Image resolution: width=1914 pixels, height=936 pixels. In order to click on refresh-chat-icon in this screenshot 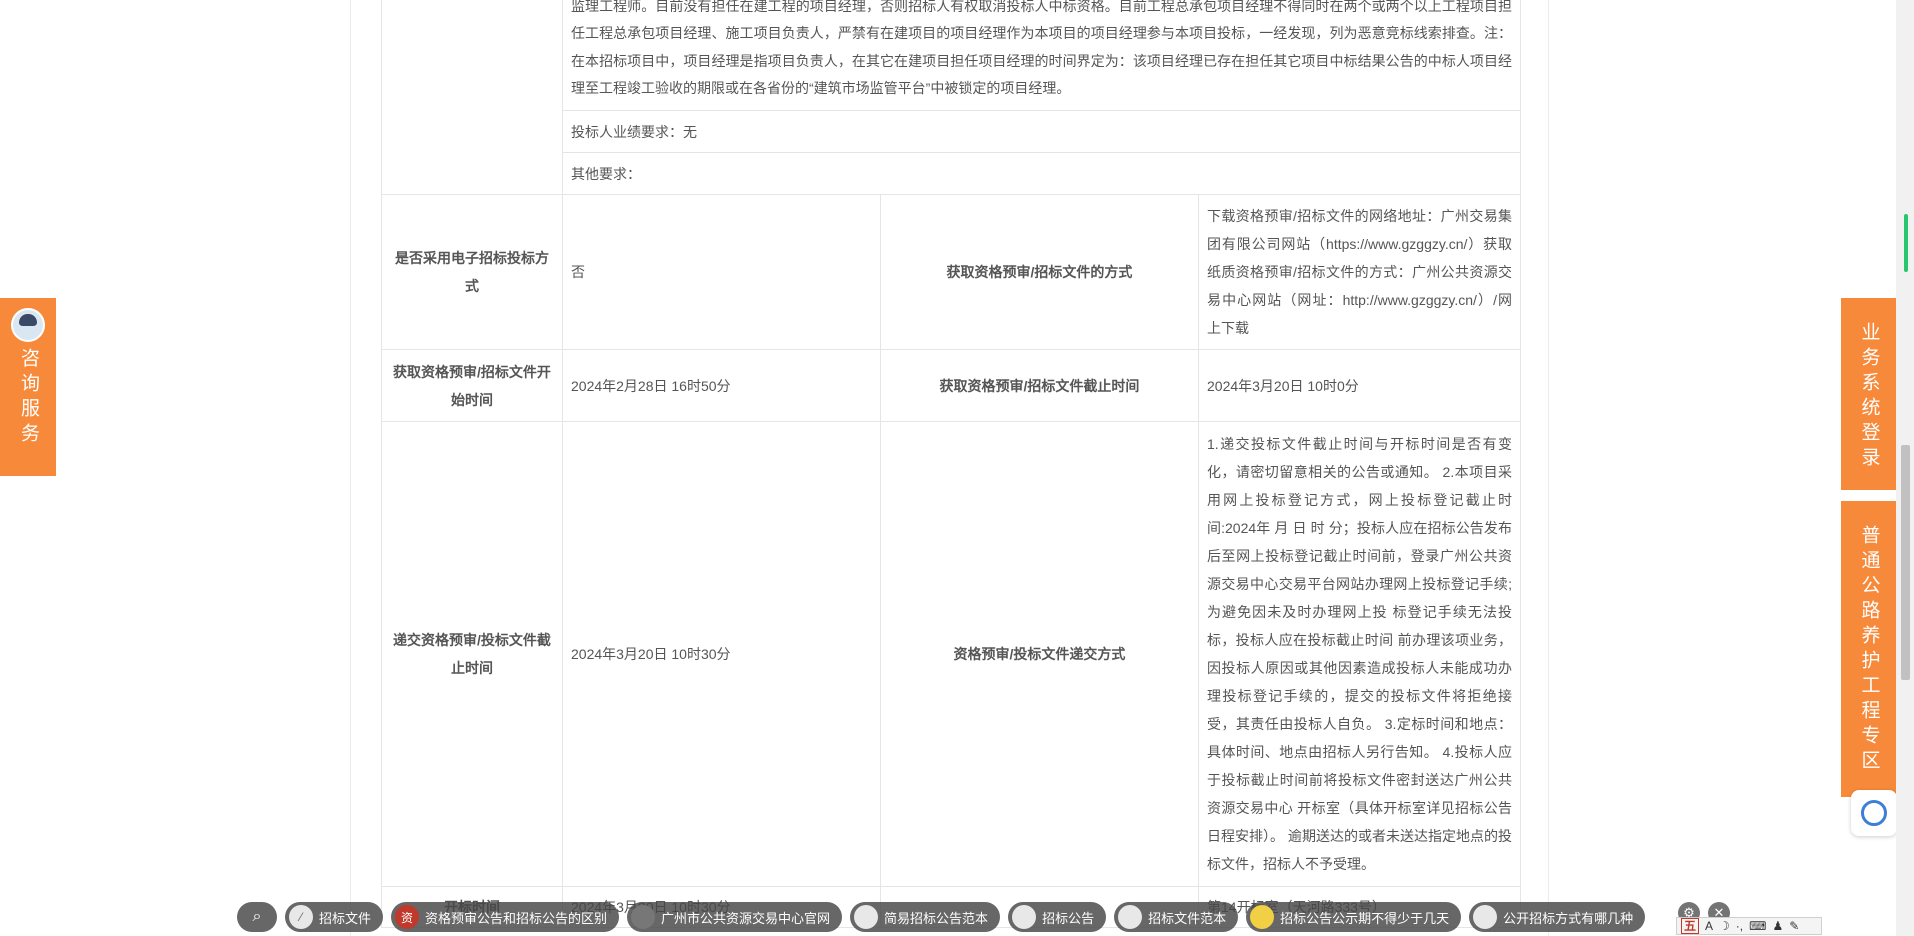, I will do `click(1874, 813)`.